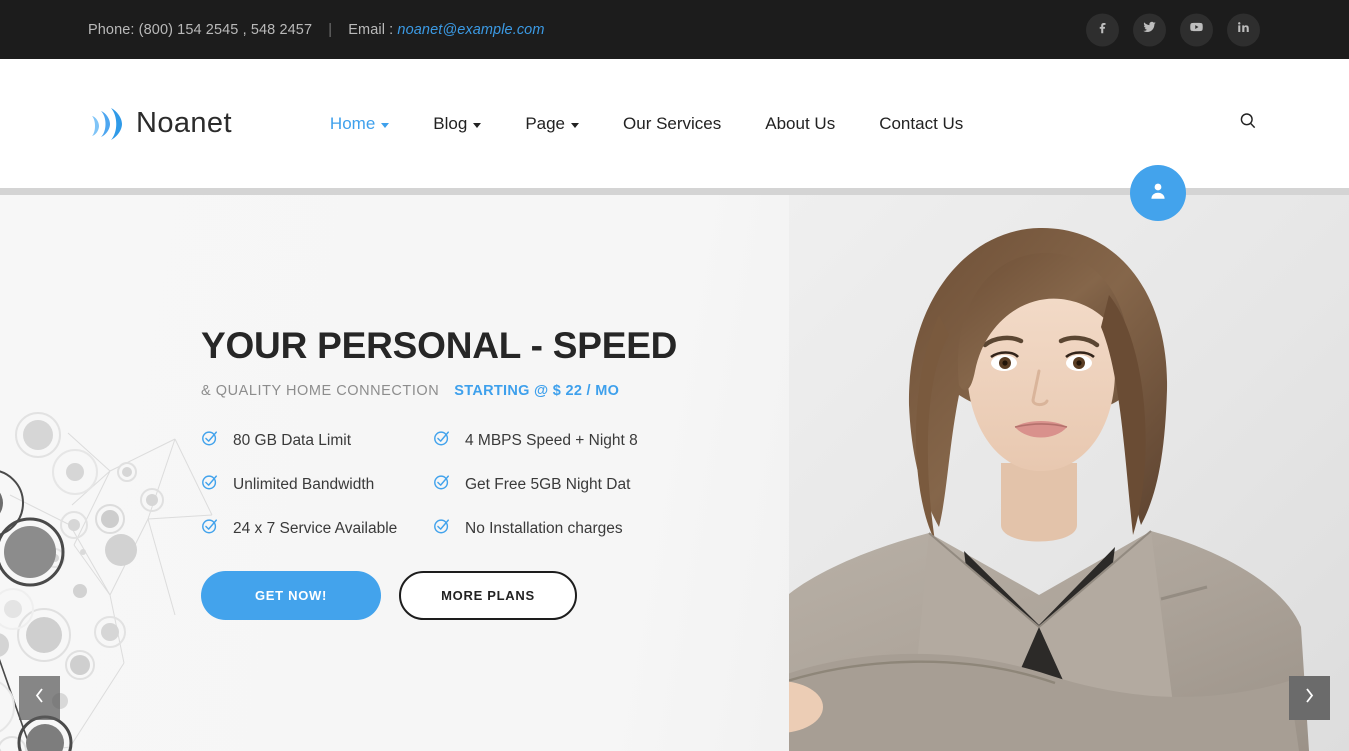  I want to click on youtube-icon, so click(1196, 30).